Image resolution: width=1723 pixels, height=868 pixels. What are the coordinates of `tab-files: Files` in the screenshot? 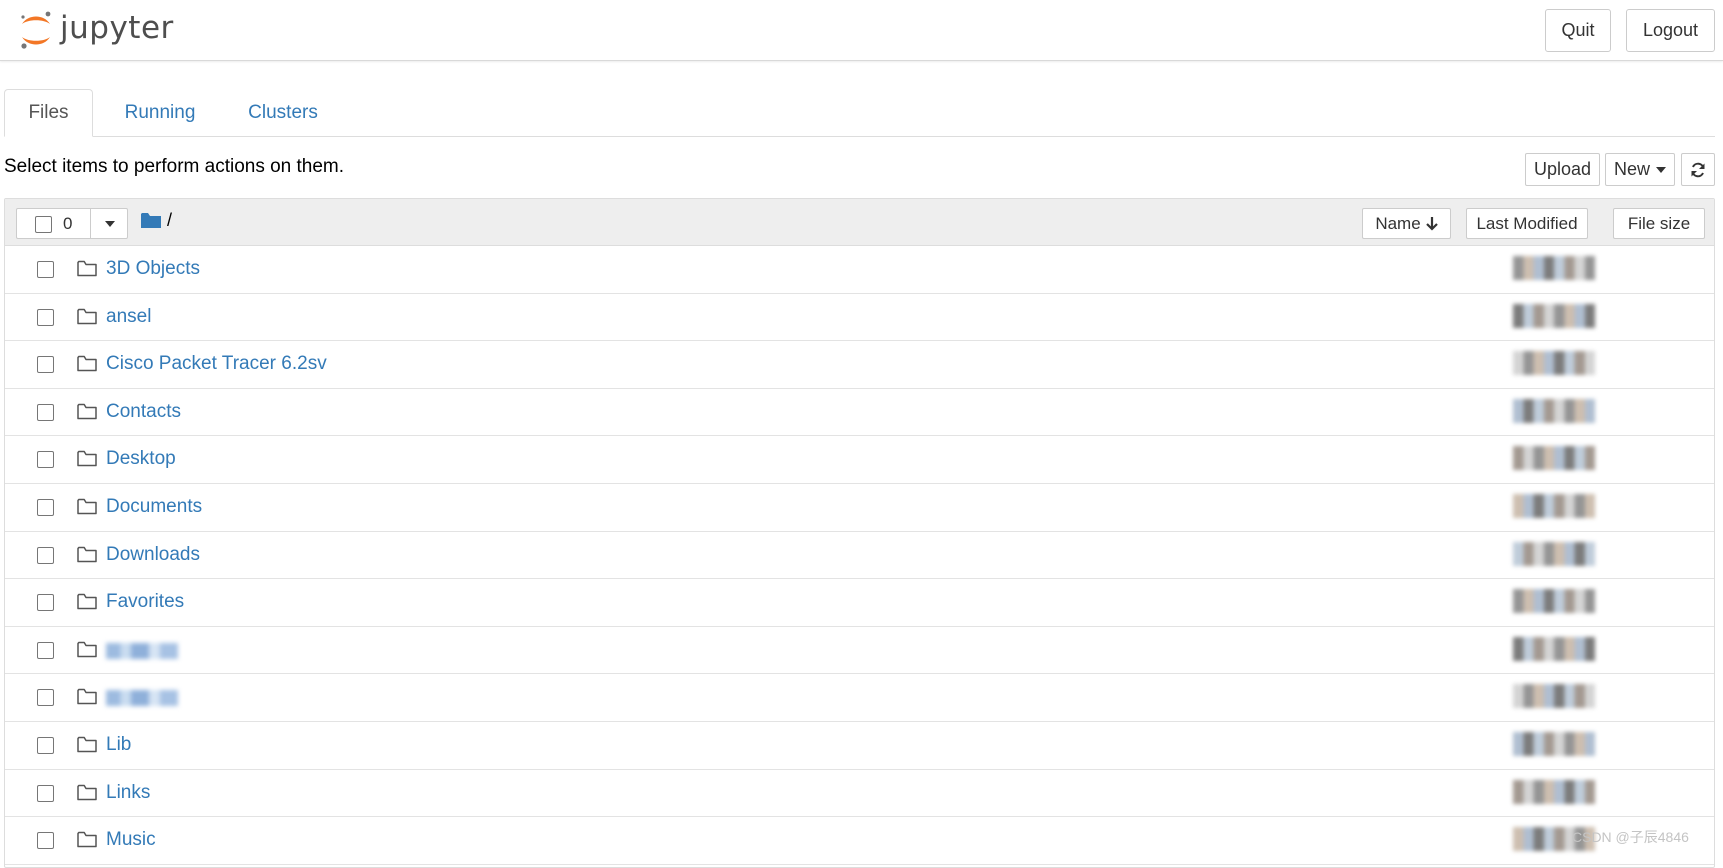 It's located at (48, 113).